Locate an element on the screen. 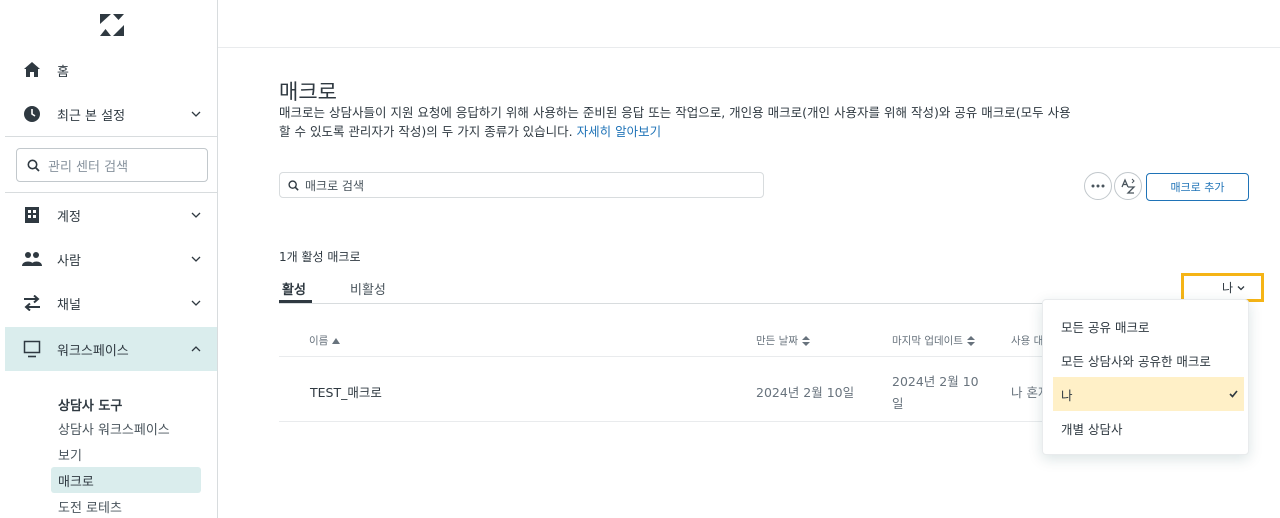 Image resolution: width=1280 pixels, height=518 pixels. macro-created-date: 2024년 2월 10일 is located at coordinates (805, 392).